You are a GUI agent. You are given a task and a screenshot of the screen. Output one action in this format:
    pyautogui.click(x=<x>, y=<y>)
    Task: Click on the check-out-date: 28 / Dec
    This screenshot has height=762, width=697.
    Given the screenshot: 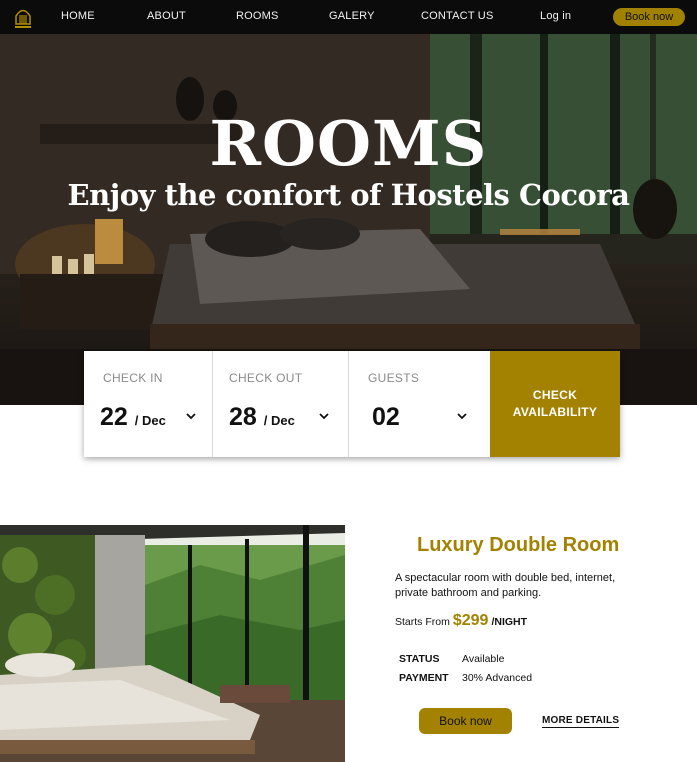 What is the action you would take?
    pyautogui.click(x=262, y=417)
    